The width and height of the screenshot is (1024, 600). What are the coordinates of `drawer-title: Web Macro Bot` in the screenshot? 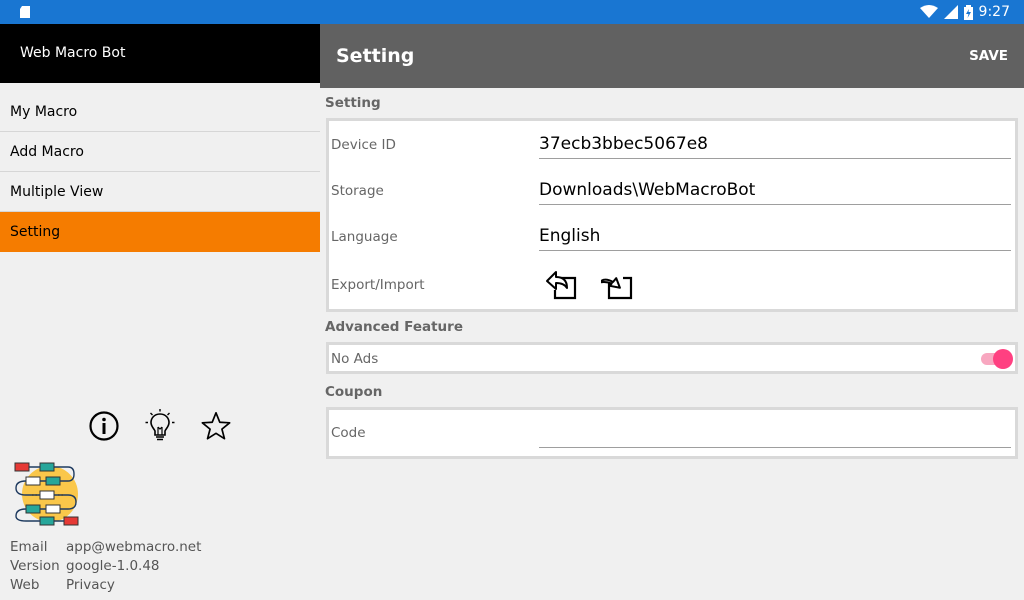 It's located at (160, 53).